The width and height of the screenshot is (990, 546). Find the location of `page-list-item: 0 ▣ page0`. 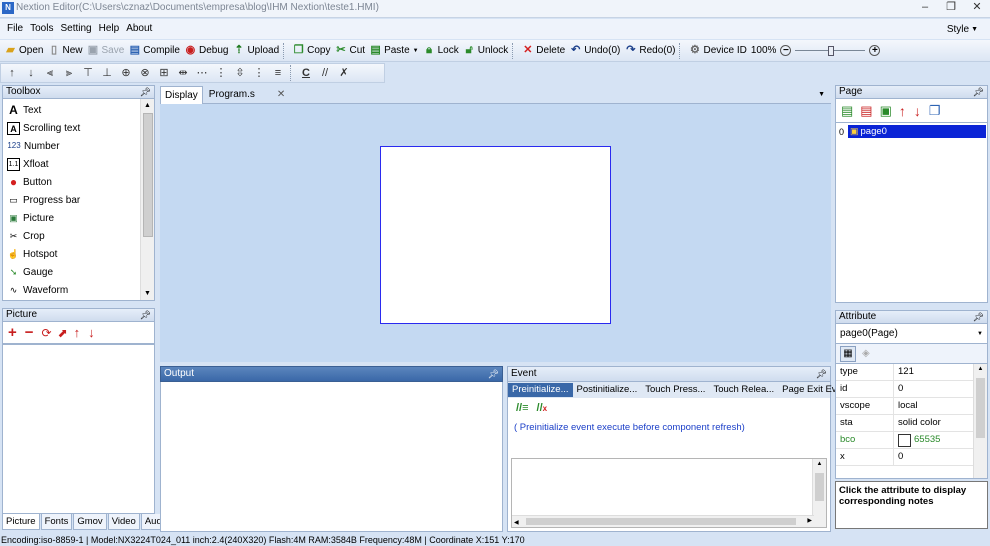

page-list-item: 0 ▣ page0 is located at coordinates (911, 131).